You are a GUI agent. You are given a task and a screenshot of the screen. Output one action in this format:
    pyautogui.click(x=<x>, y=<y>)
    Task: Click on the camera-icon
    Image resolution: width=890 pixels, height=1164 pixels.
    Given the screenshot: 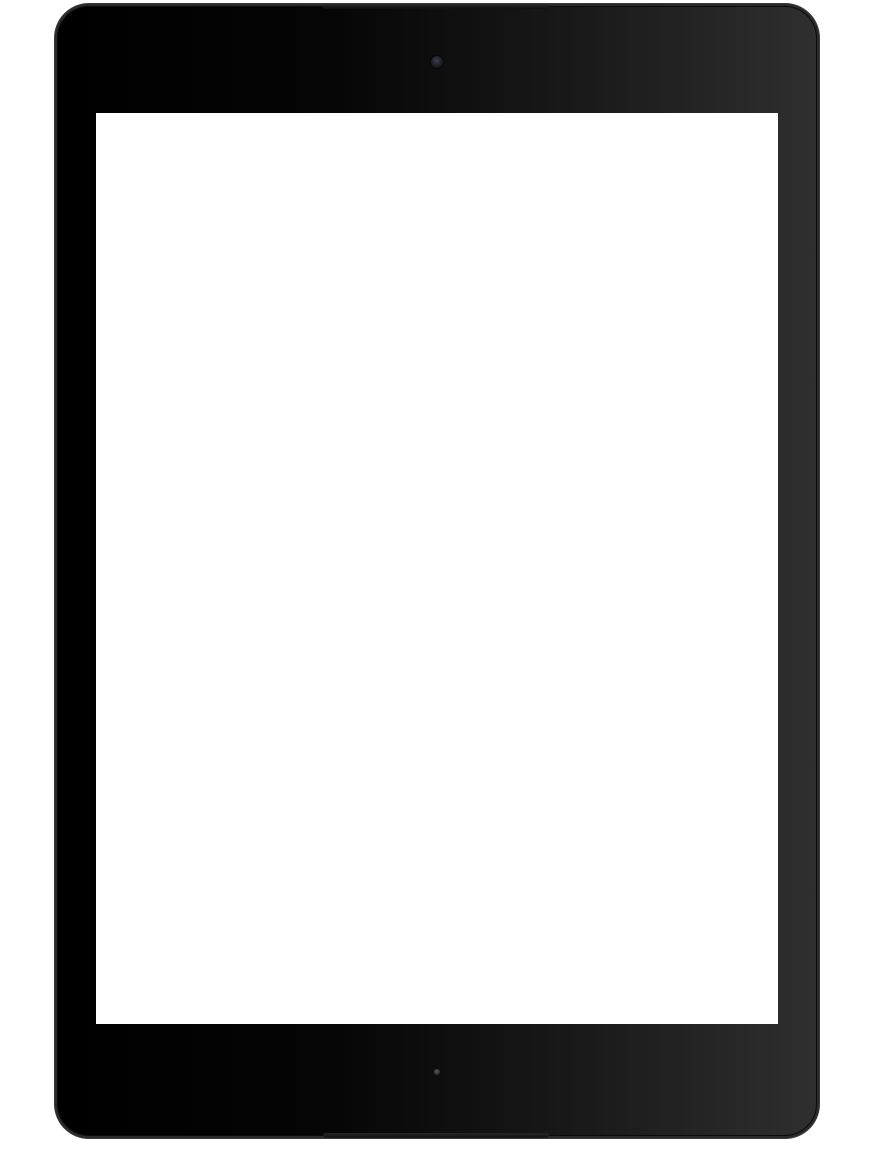 What is the action you would take?
    pyautogui.click(x=437, y=62)
    